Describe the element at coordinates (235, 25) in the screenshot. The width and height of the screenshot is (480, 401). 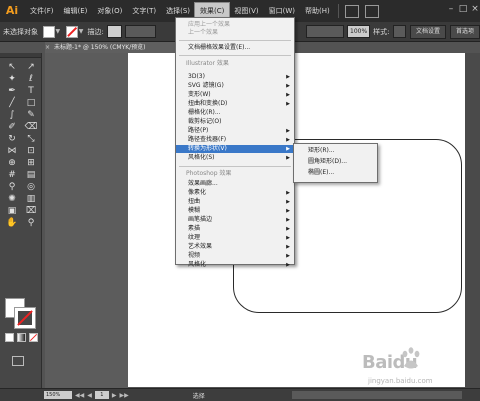
I see `menu-item-apply-last-effect: 应用上一个效果` at that location.